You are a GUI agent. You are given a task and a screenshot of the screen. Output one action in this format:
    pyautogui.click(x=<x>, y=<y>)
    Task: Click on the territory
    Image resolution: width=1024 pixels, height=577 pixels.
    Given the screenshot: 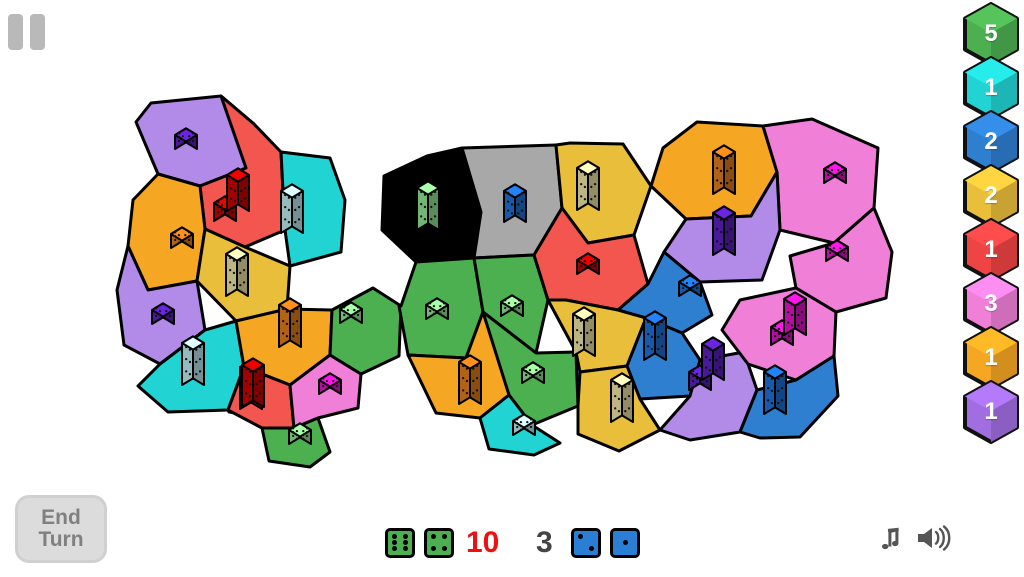 What is the action you would take?
    pyautogui.click(x=365, y=331)
    